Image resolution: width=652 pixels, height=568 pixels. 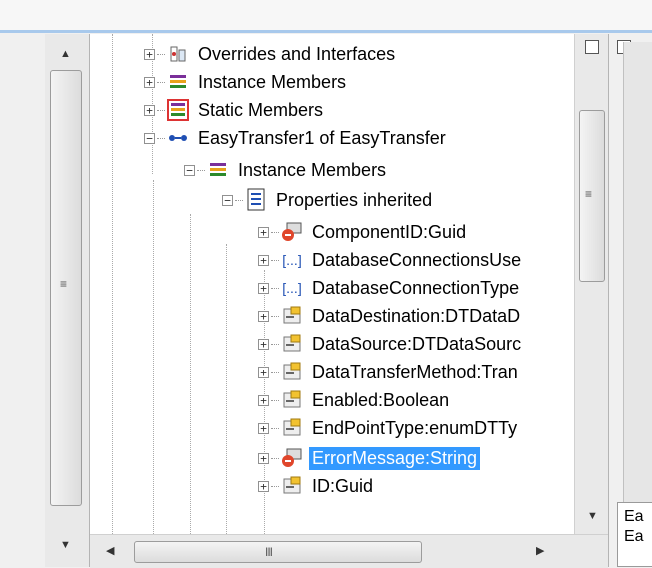 I want to click on description-box: Ea Ea, so click(x=634, y=534).